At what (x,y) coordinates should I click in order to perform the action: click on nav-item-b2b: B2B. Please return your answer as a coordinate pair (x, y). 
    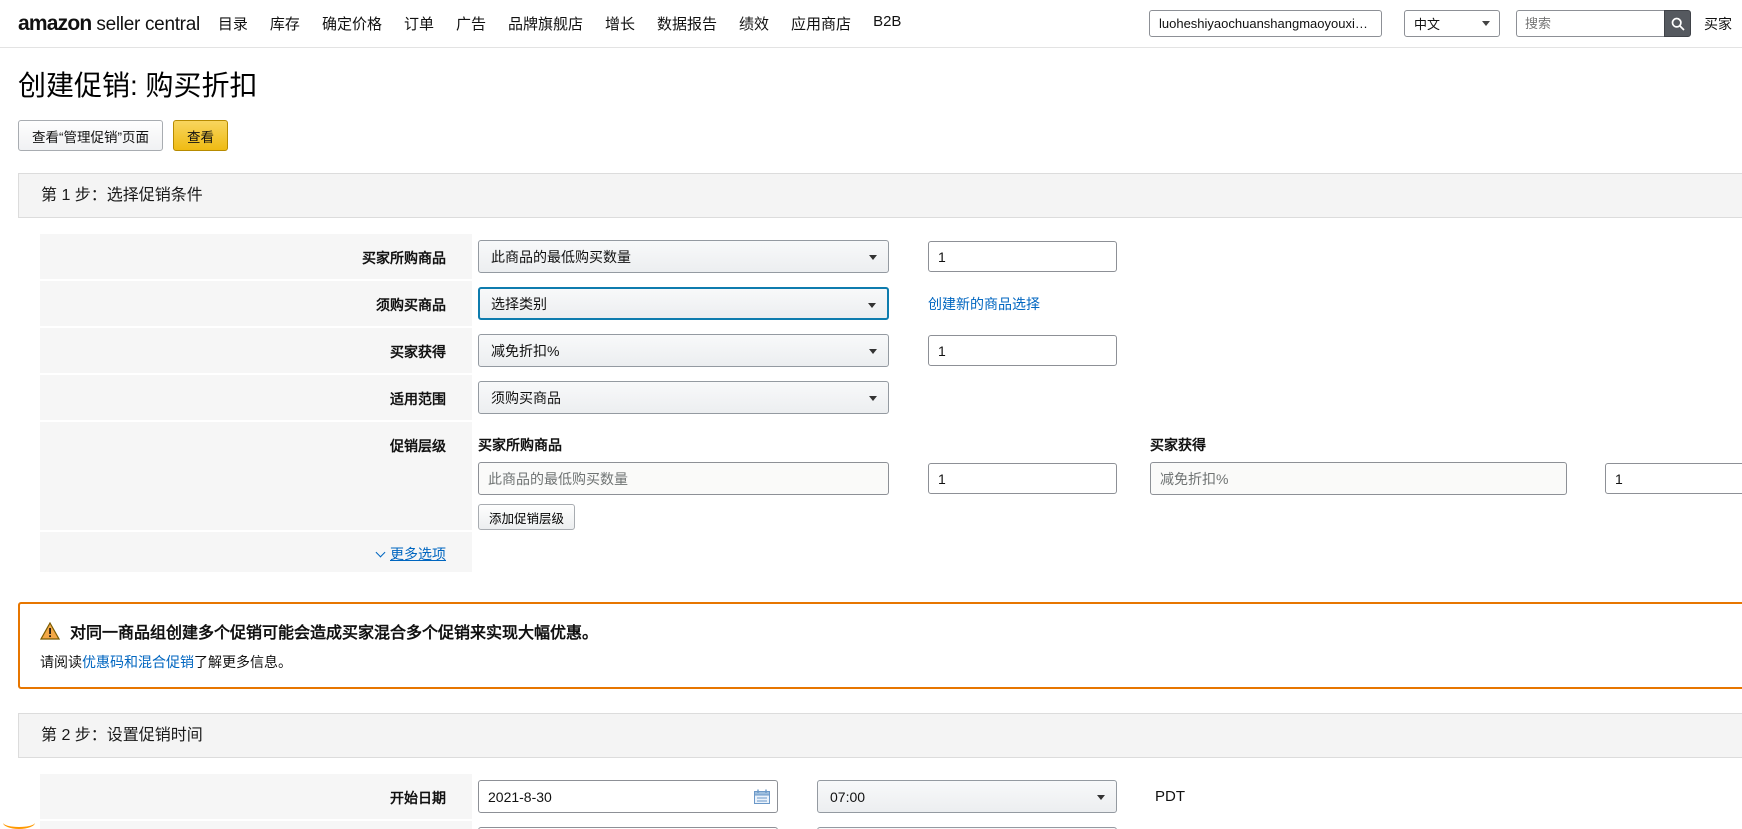
    Looking at the image, I should click on (887, 23).